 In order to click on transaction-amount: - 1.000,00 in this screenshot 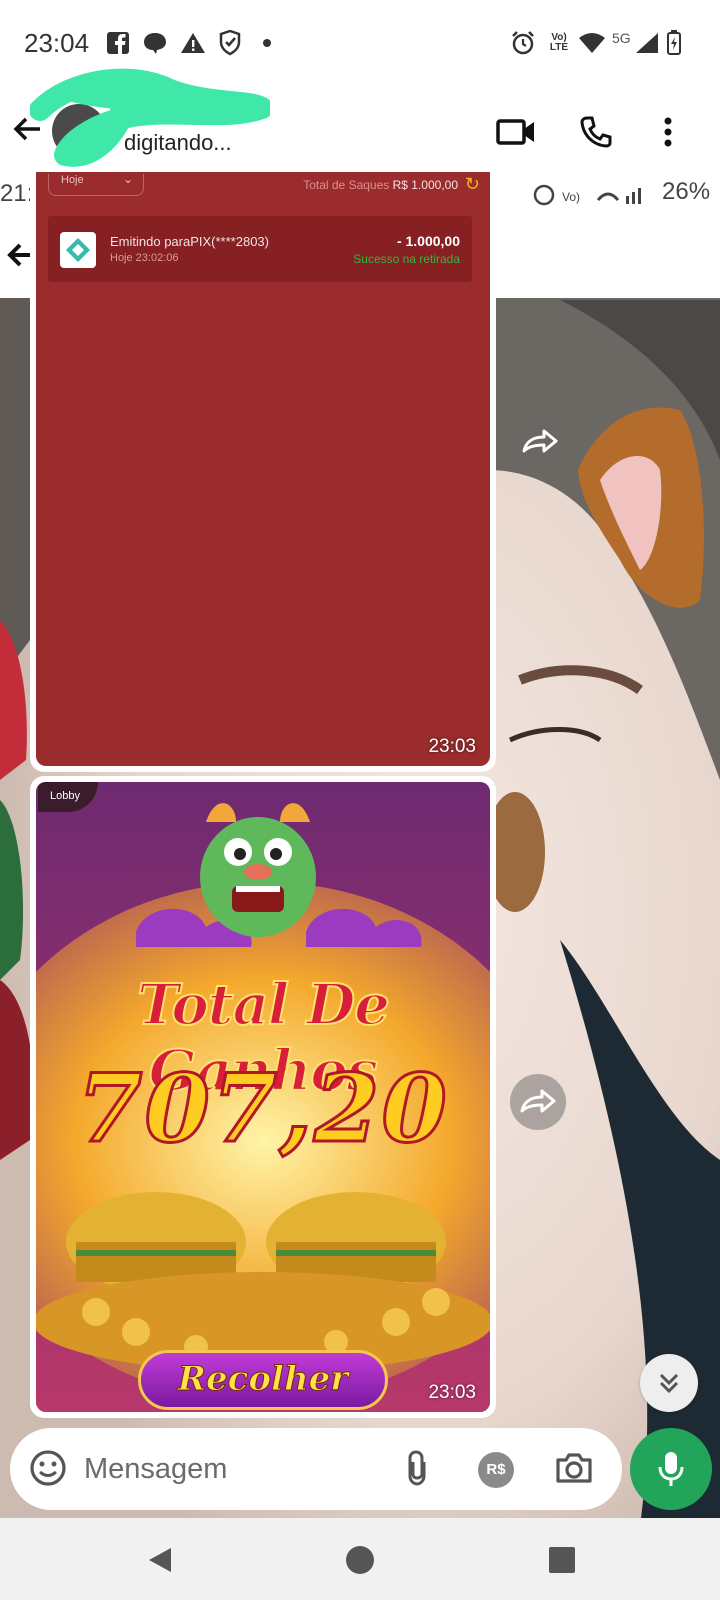, I will do `click(428, 241)`.